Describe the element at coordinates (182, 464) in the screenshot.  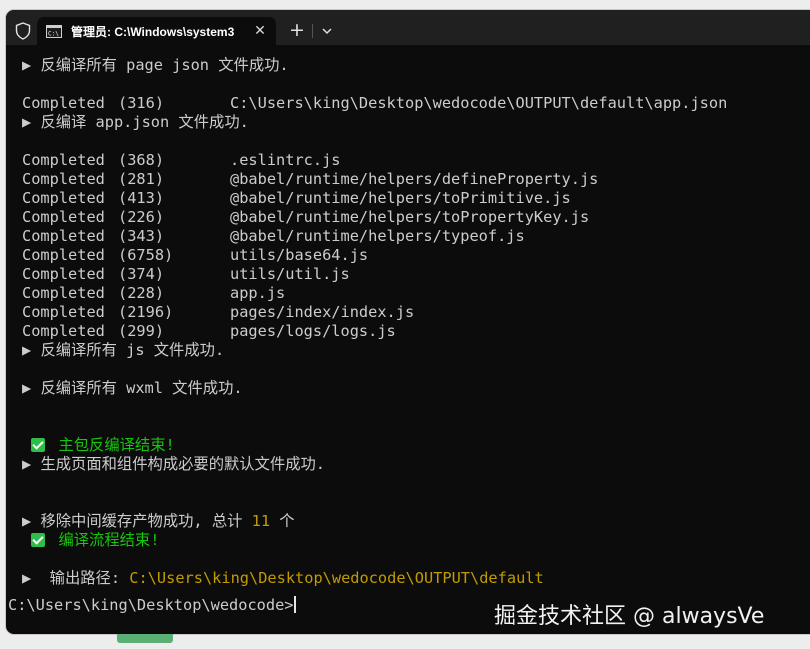
I see `message-text: 生成页面和组件构成必要的默认文件成功.` at that location.